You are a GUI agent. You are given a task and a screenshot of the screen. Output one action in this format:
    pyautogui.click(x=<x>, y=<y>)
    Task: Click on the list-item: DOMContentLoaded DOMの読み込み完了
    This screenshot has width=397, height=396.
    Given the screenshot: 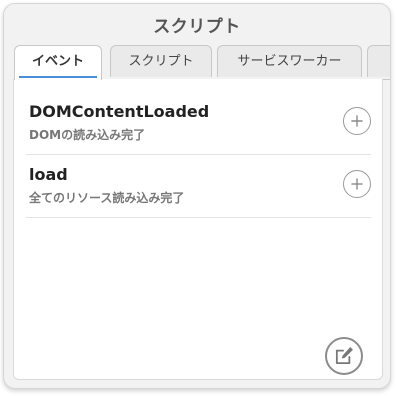 What is the action you would take?
    pyautogui.click(x=198, y=123)
    